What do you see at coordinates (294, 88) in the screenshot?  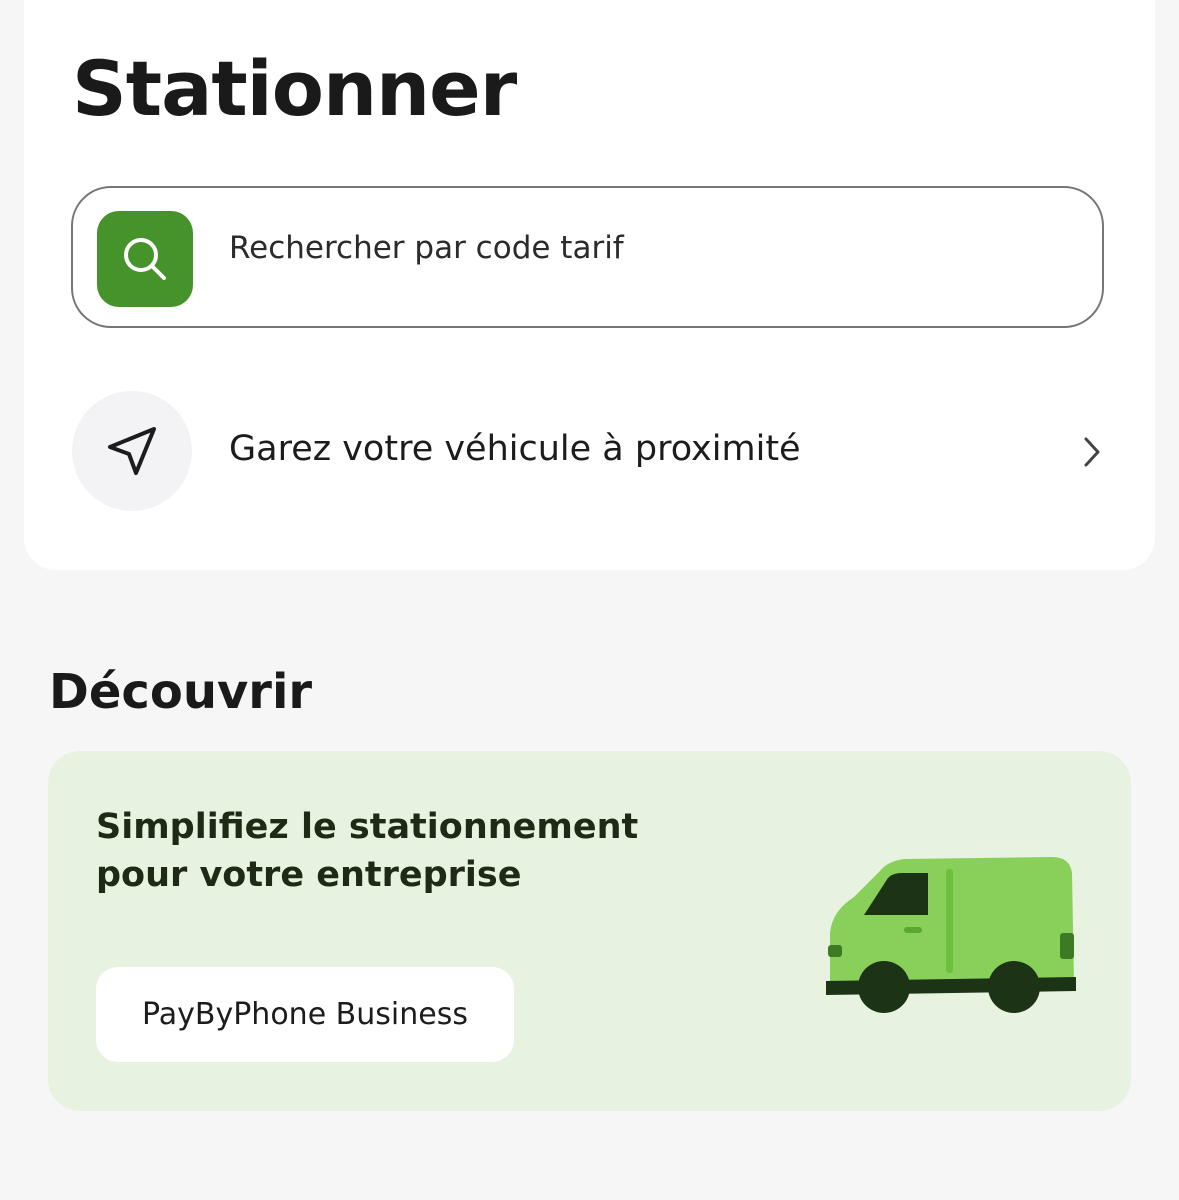 I see `page-title: Stationner` at bounding box center [294, 88].